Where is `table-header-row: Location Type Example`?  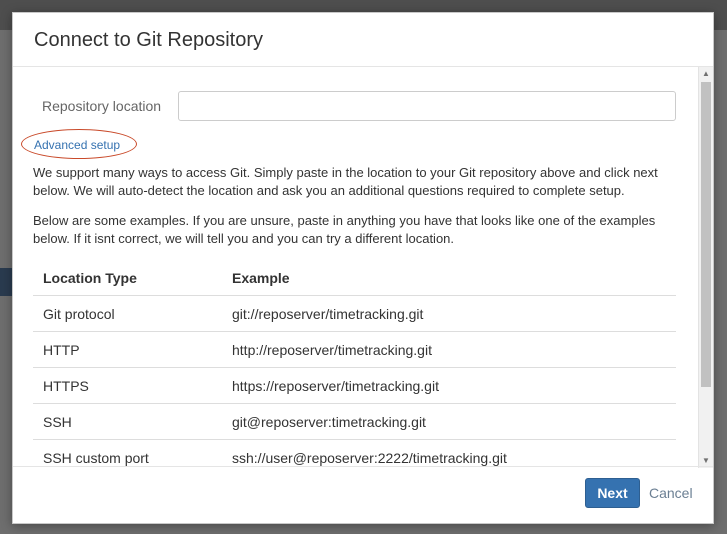 table-header-row: Location Type Example is located at coordinates (354, 278).